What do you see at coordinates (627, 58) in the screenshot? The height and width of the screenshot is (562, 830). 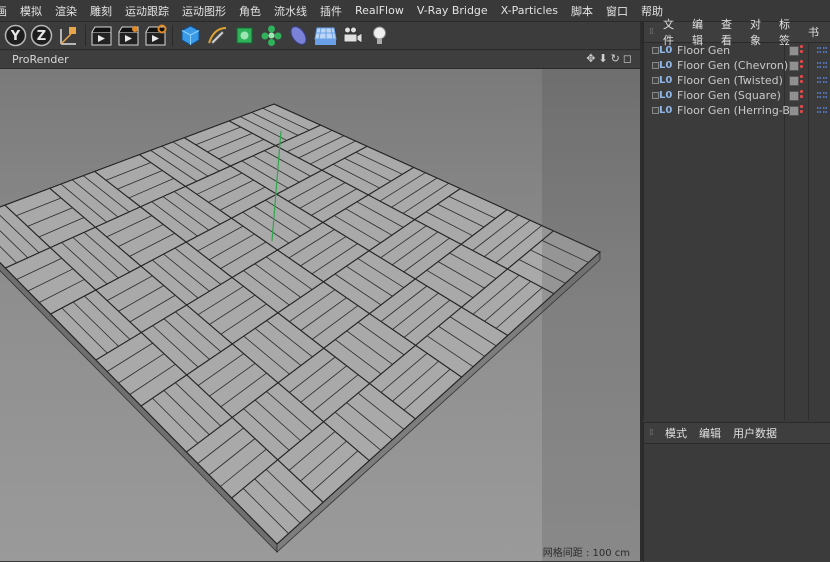 I see `maximize-view-icon: ◻` at bounding box center [627, 58].